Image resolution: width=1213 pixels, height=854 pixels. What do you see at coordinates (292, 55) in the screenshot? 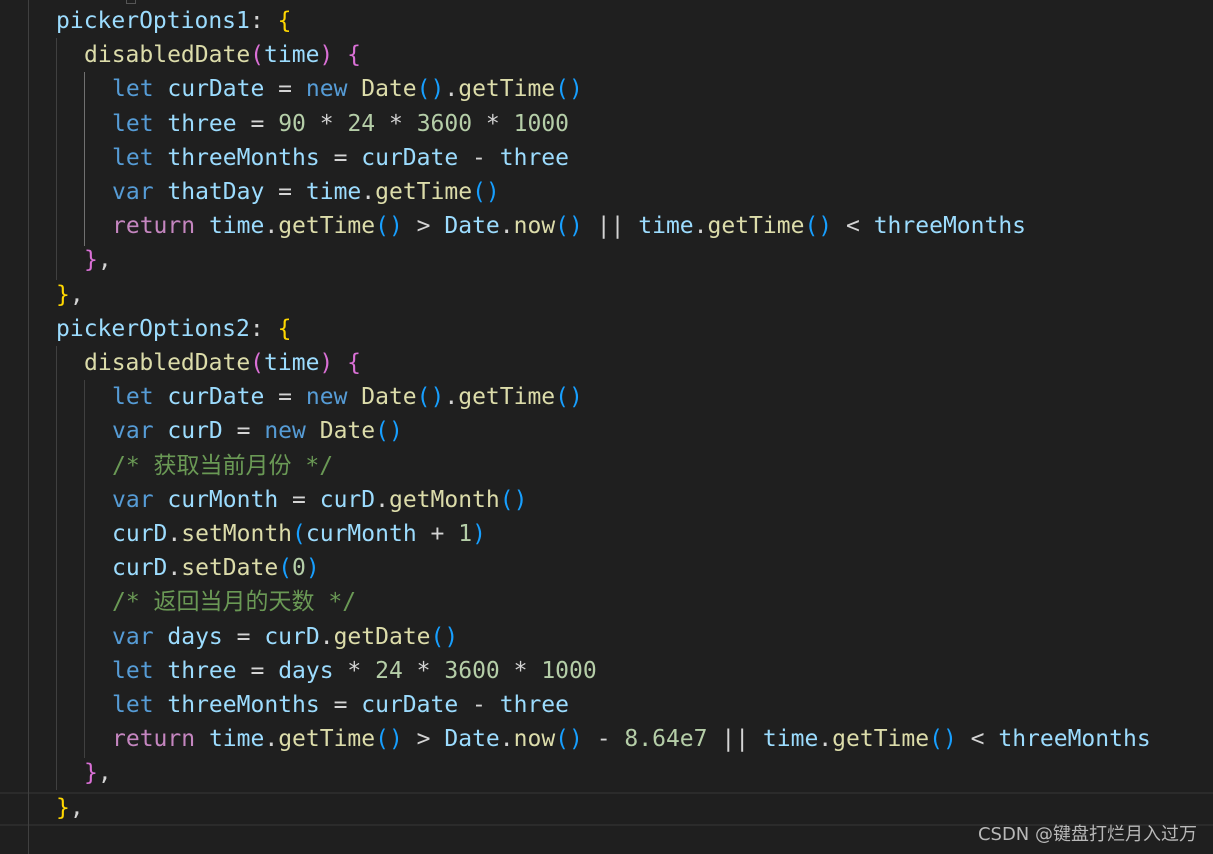
I see `code-token: time` at bounding box center [292, 55].